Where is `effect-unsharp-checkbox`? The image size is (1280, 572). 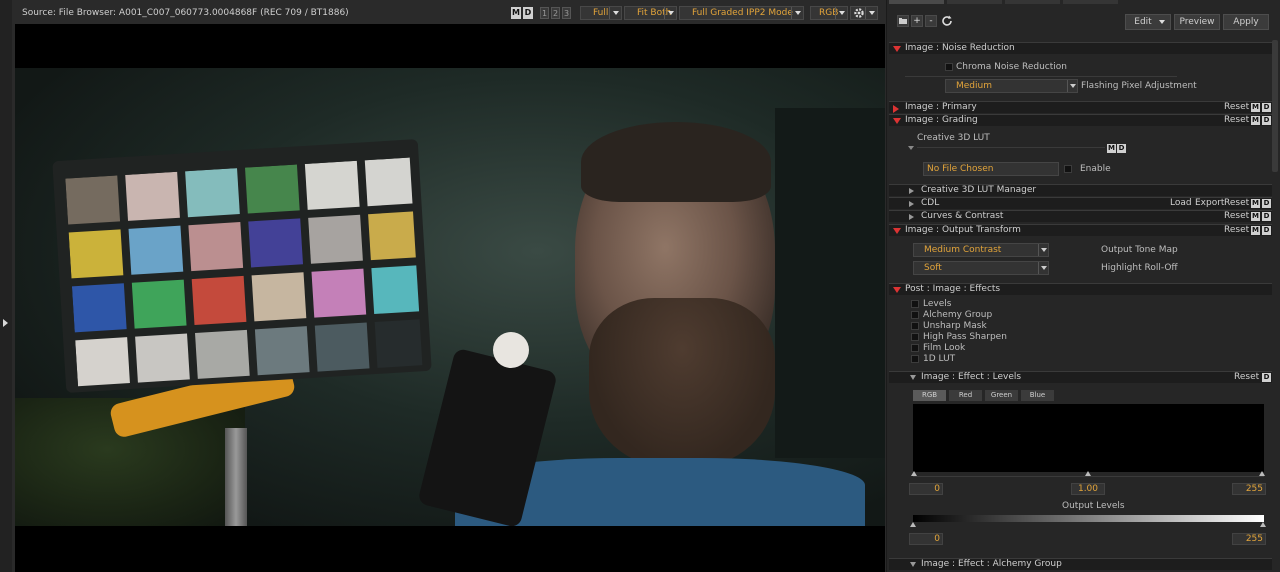 effect-unsharp-checkbox is located at coordinates (915, 326).